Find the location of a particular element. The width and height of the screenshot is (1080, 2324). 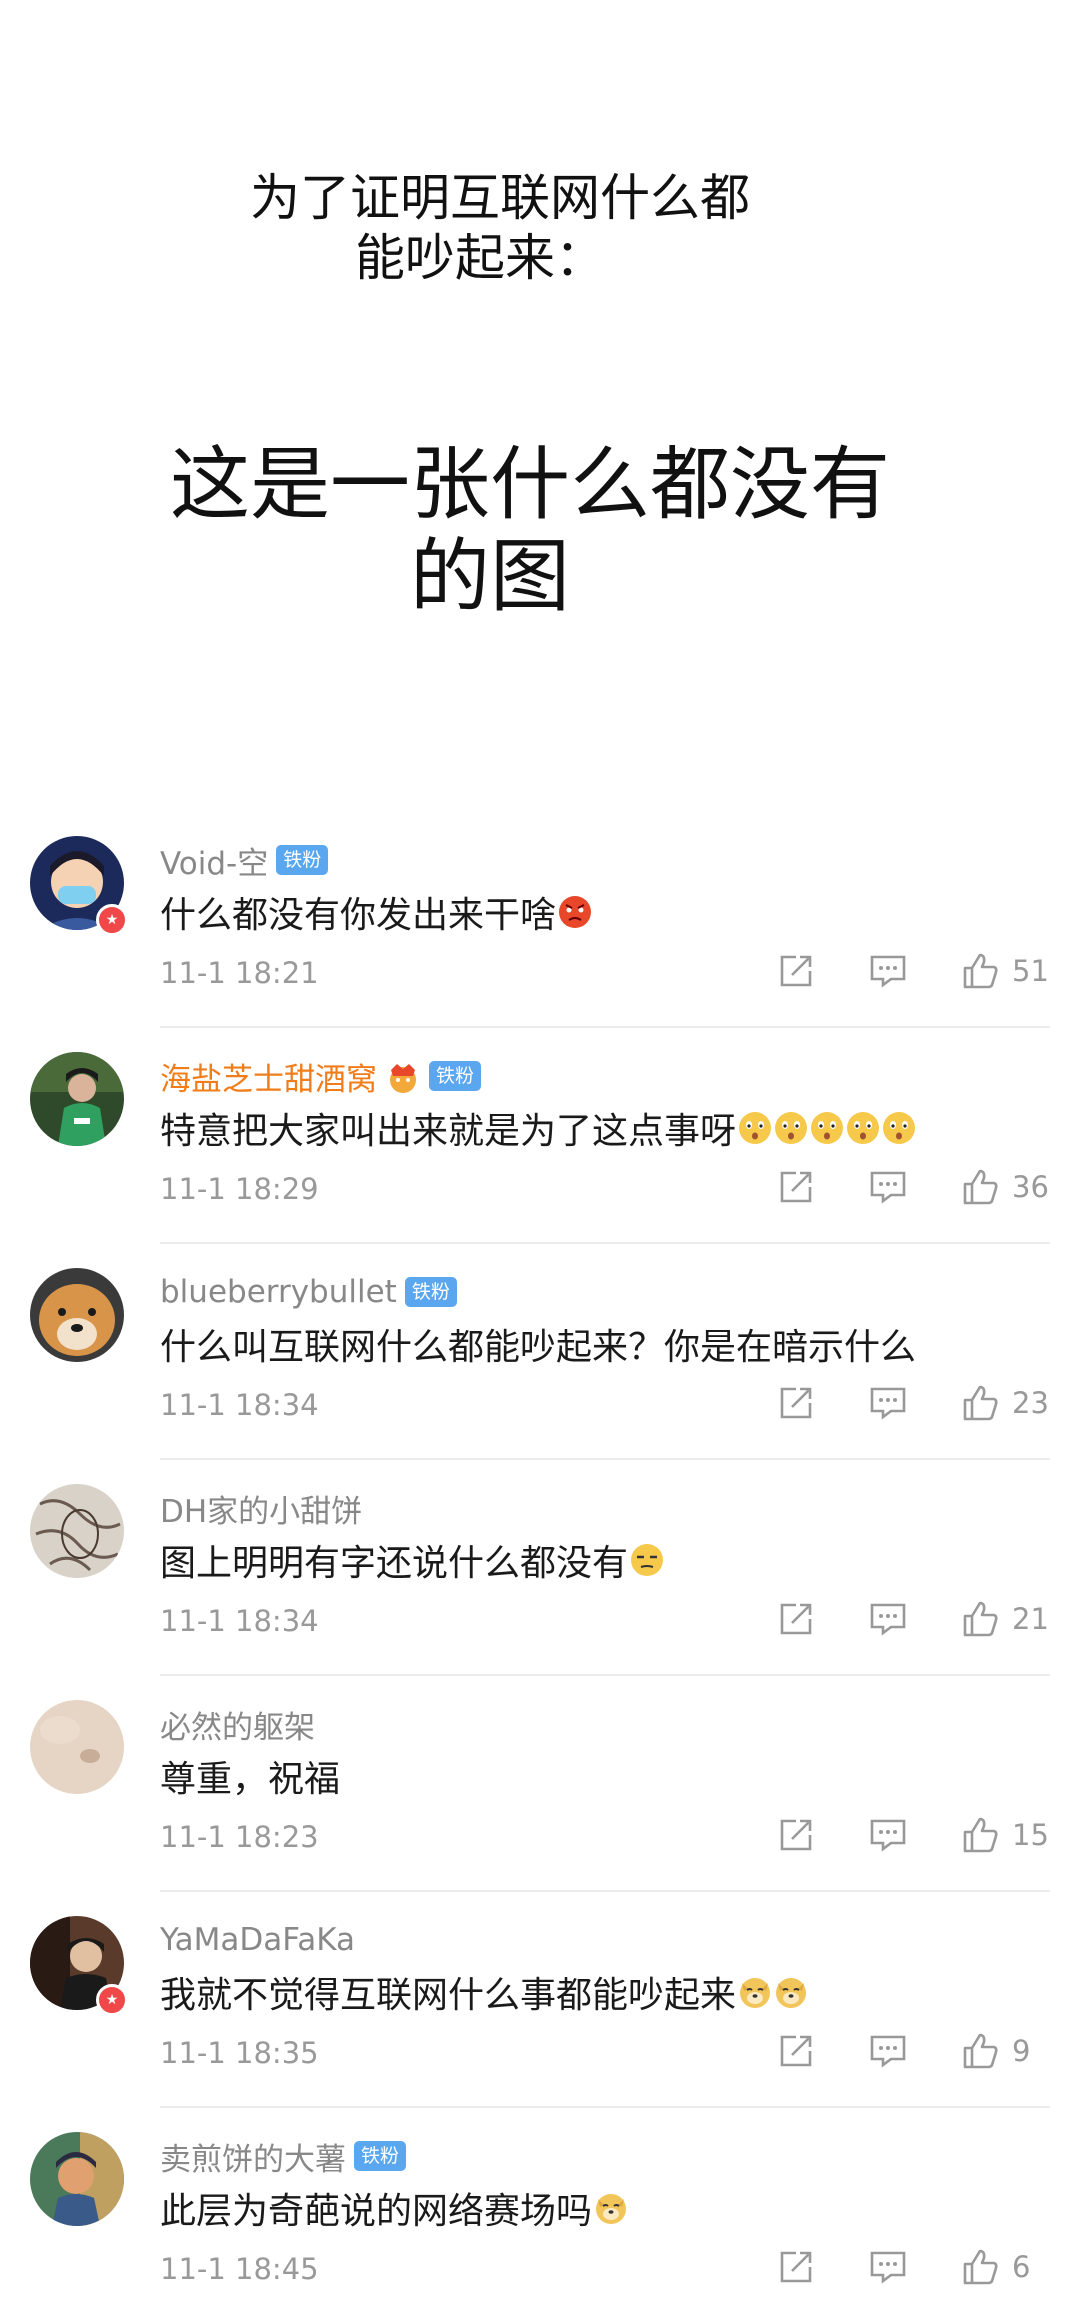

crown-icon is located at coordinates (403, 1076).